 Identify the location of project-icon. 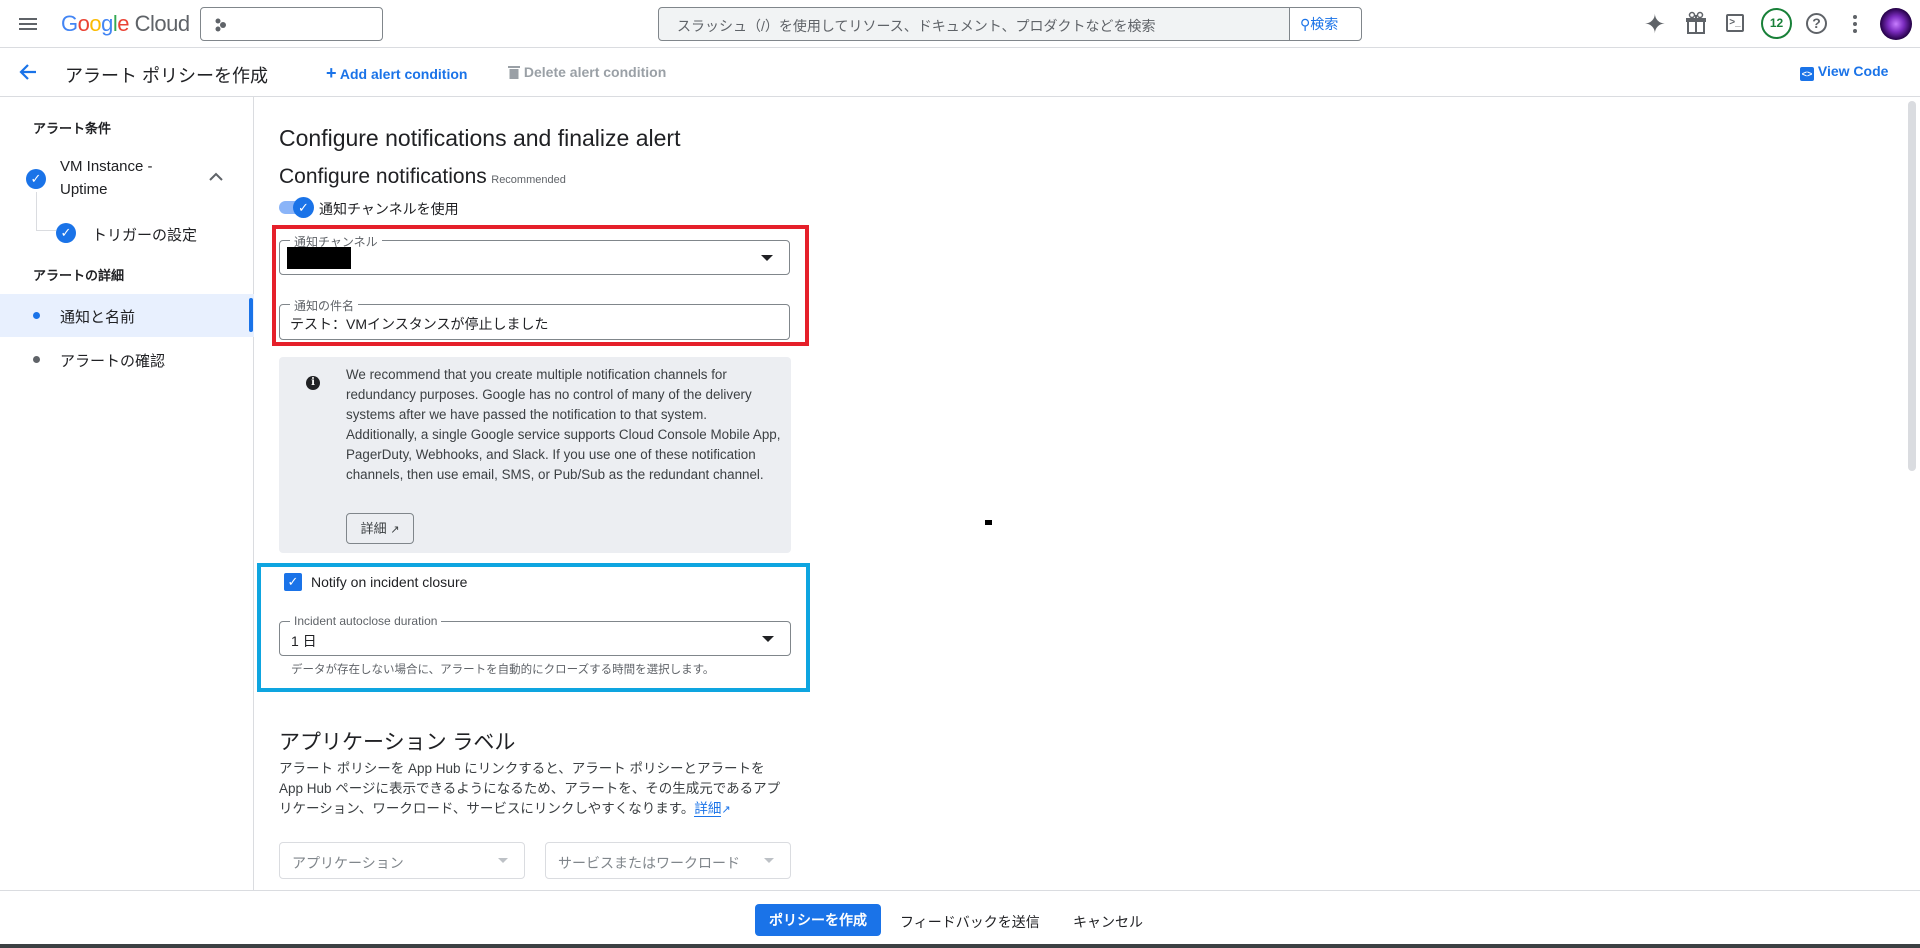
(220, 25).